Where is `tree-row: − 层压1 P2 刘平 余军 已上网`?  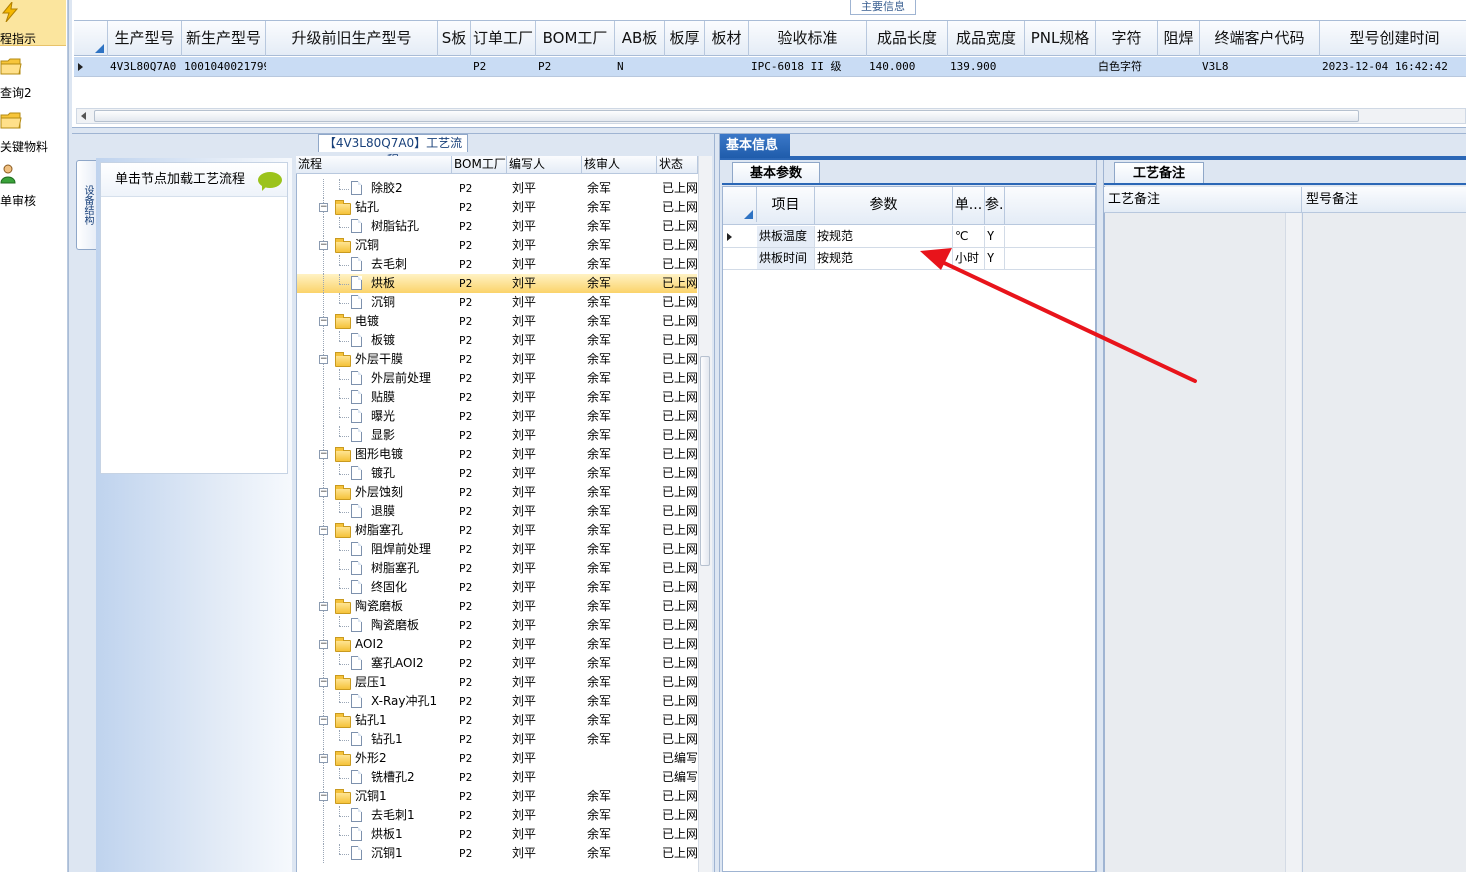
tree-row: − 层压1 P2 刘平 余军 已上网 is located at coordinates (497, 682).